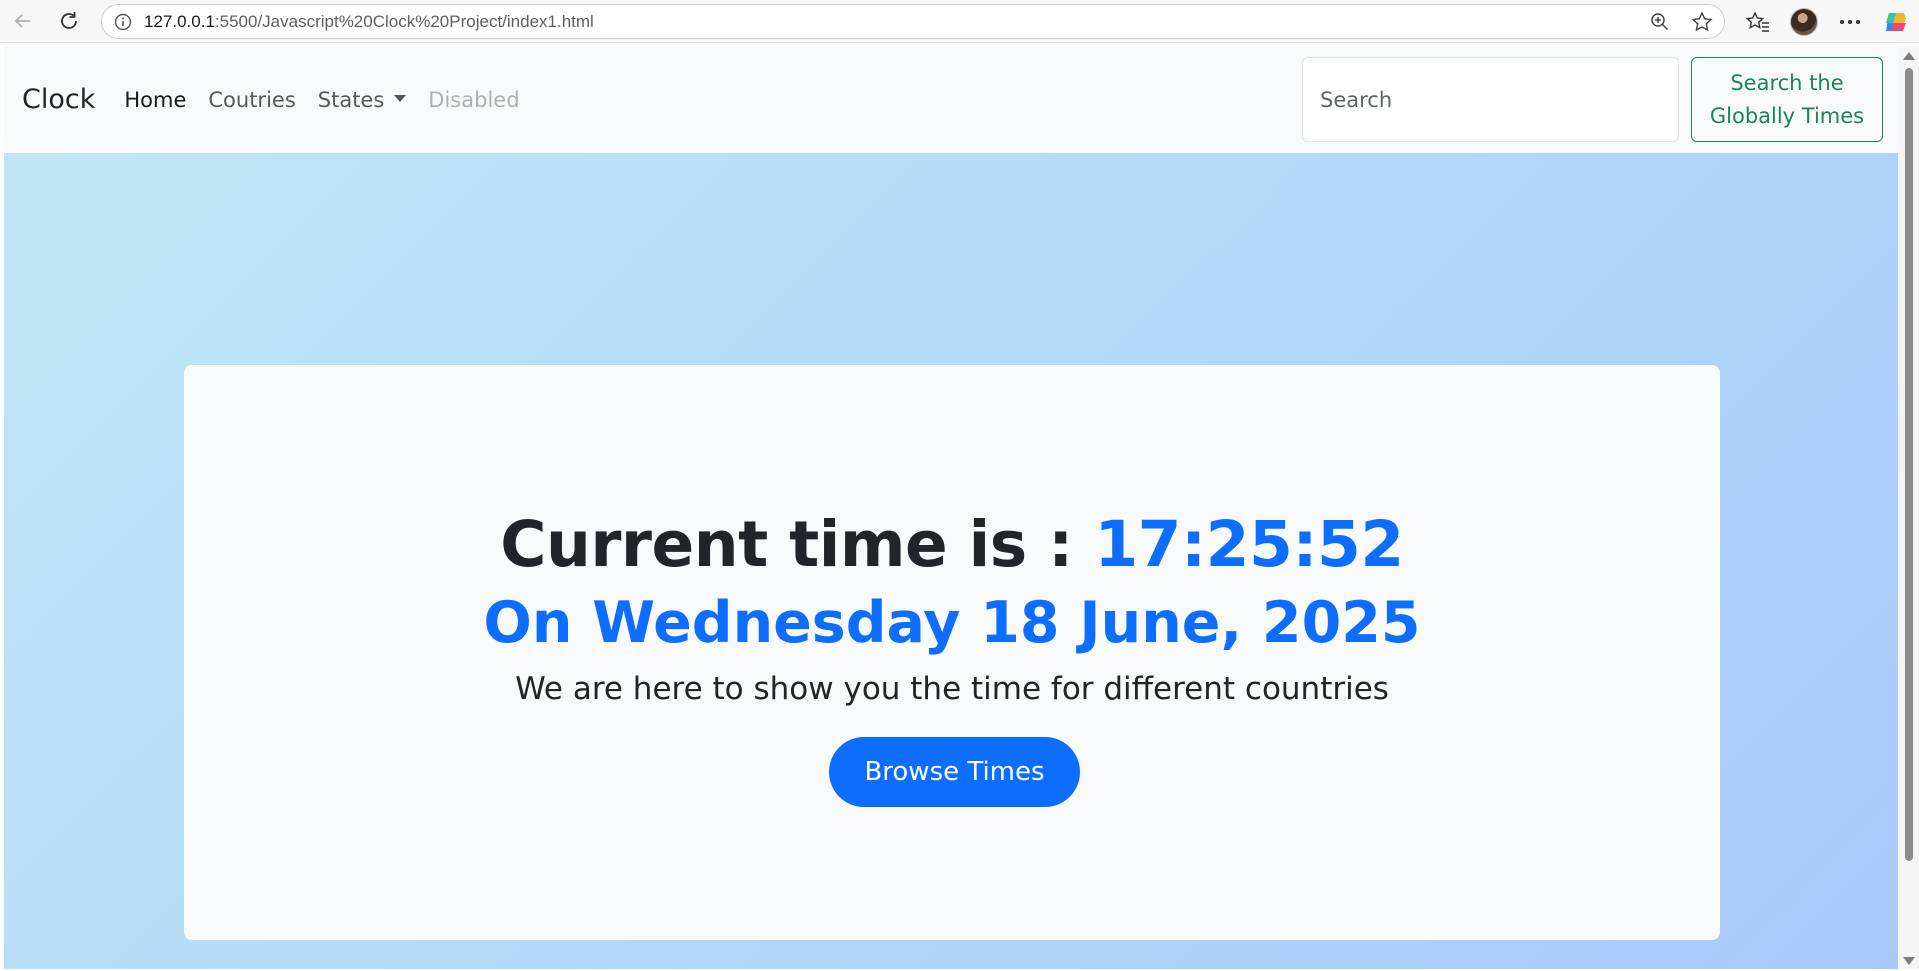 This screenshot has width=1919, height=971. I want to click on nav-link-disabled: Disabled, so click(474, 99).